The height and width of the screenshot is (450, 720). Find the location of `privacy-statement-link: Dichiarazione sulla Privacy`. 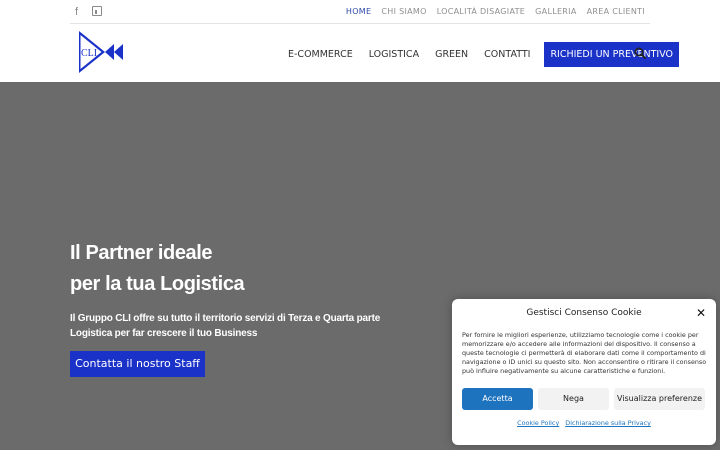

privacy-statement-link: Dichiarazione sulla Privacy is located at coordinates (608, 423).